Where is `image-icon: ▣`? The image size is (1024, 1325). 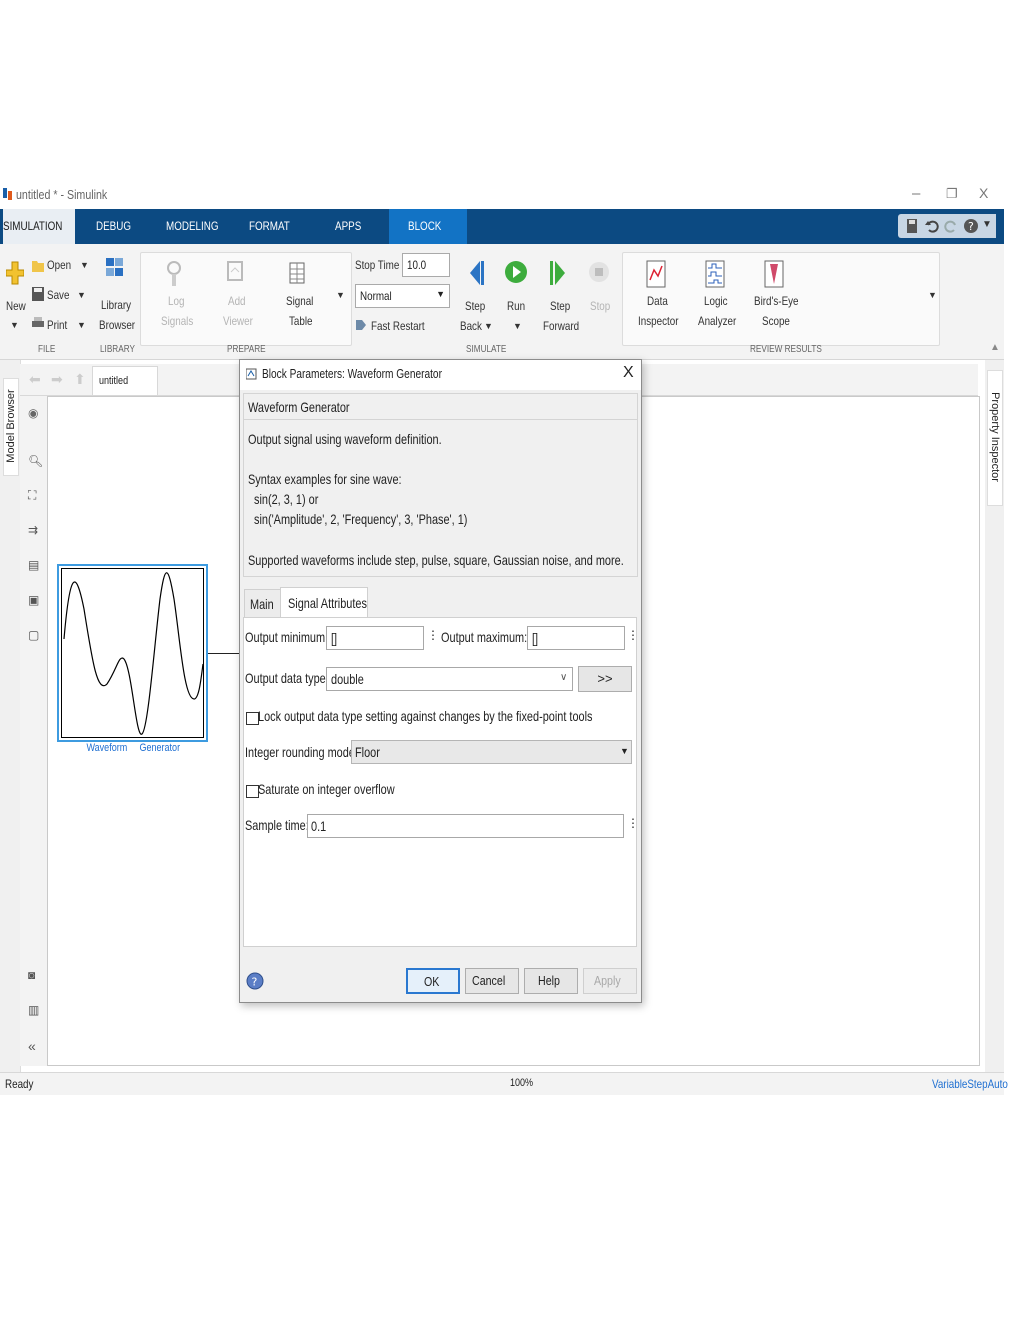 image-icon: ▣ is located at coordinates (33, 600).